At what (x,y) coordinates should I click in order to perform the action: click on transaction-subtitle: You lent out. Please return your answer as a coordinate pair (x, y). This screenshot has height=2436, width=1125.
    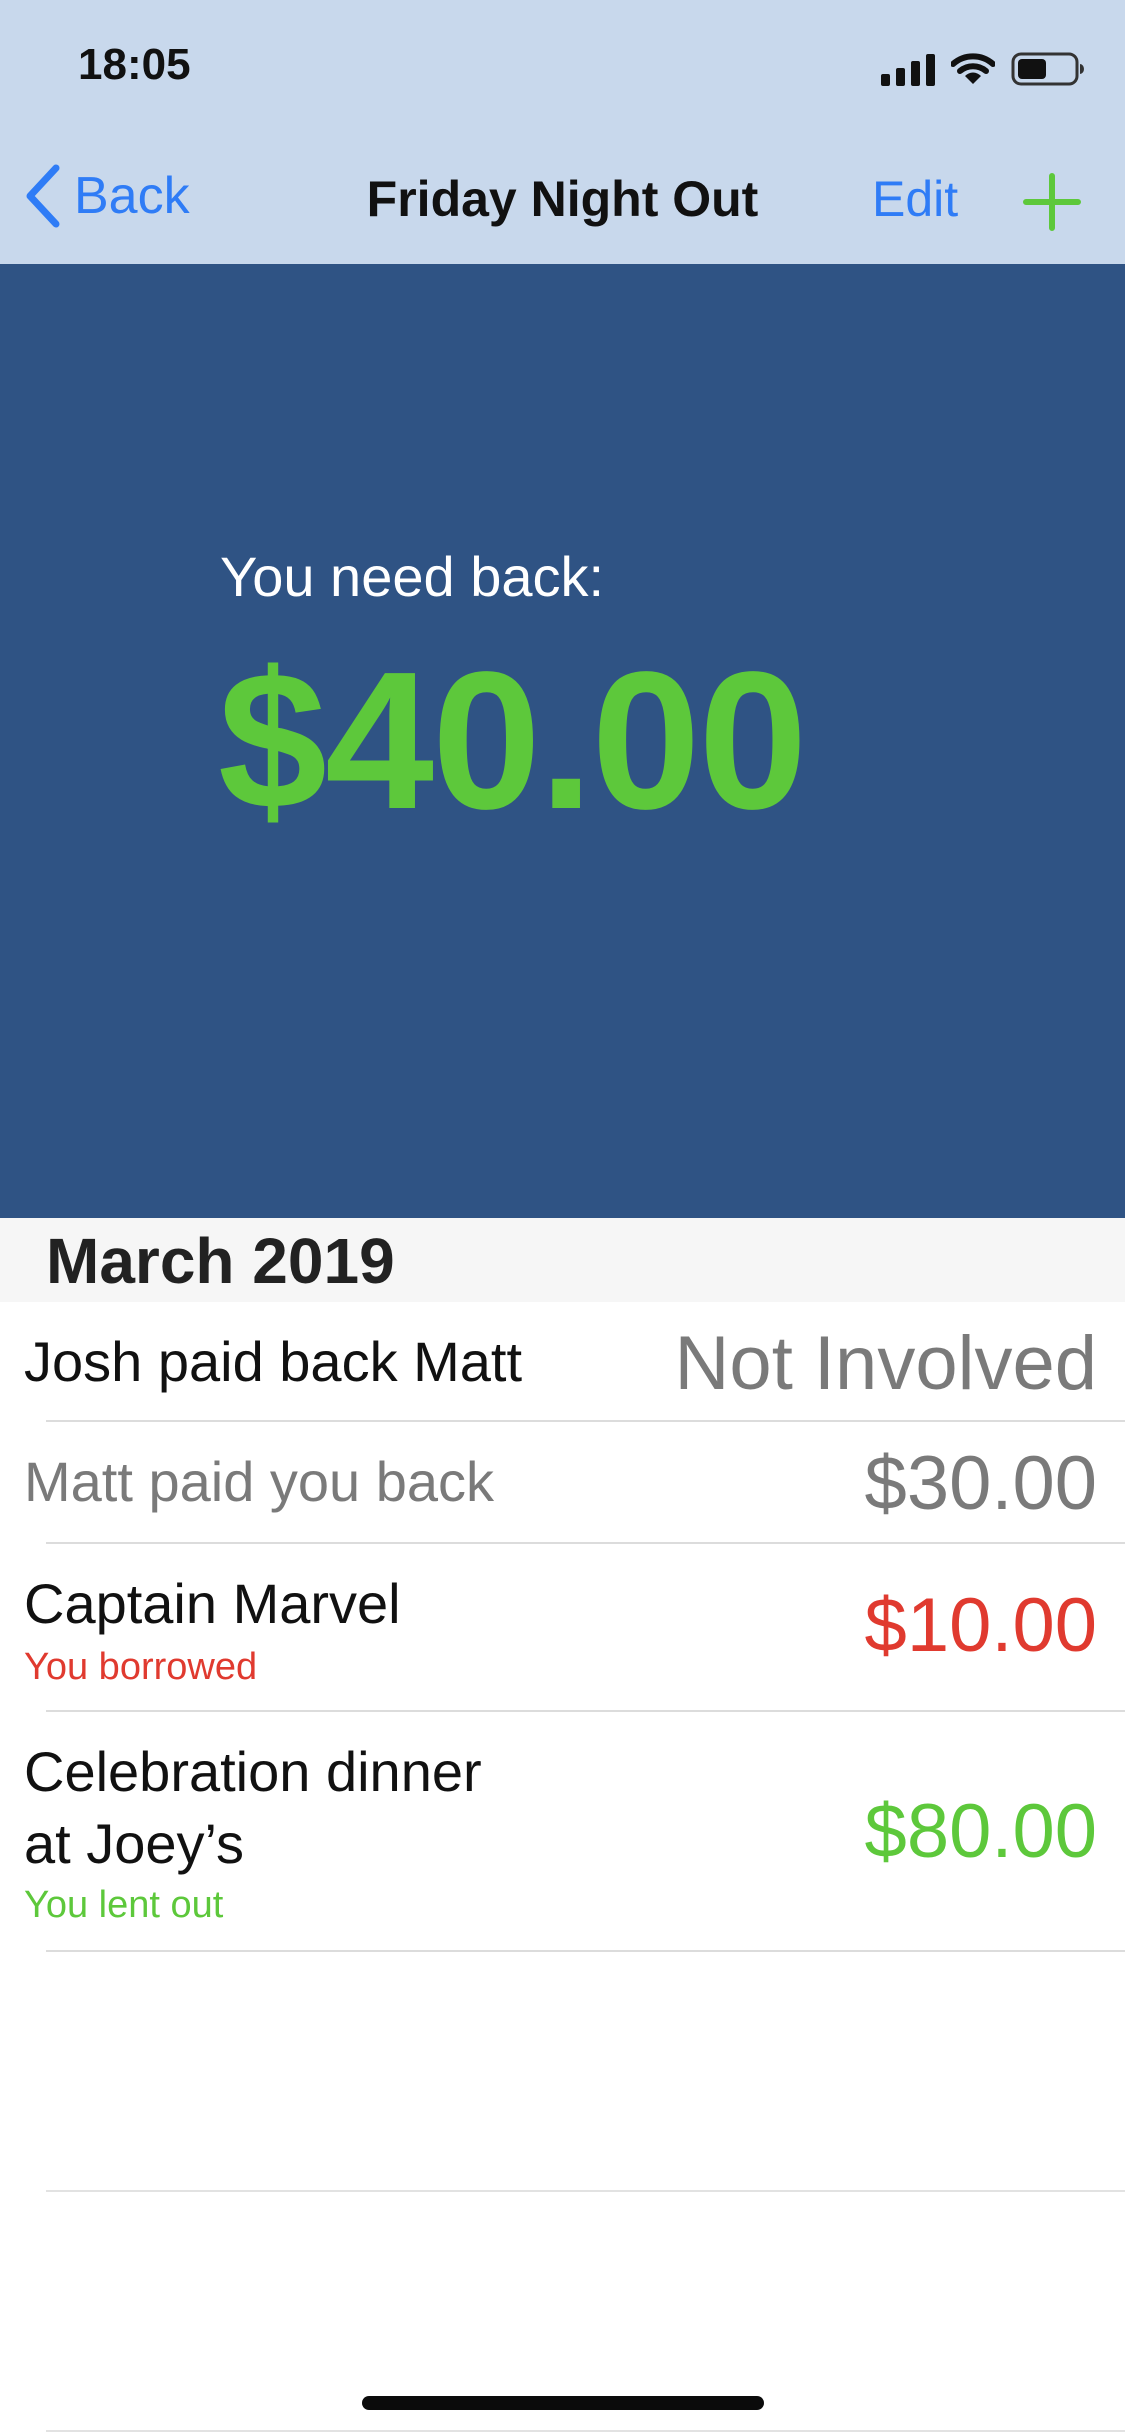
    Looking at the image, I should click on (124, 1905).